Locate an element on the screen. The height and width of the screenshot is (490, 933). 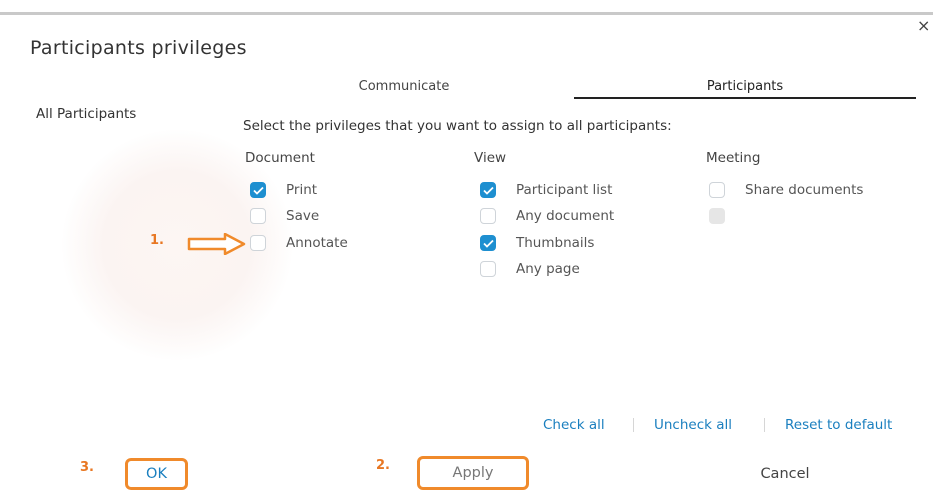
option-any-page: Any page is located at coordinates (530, 269).